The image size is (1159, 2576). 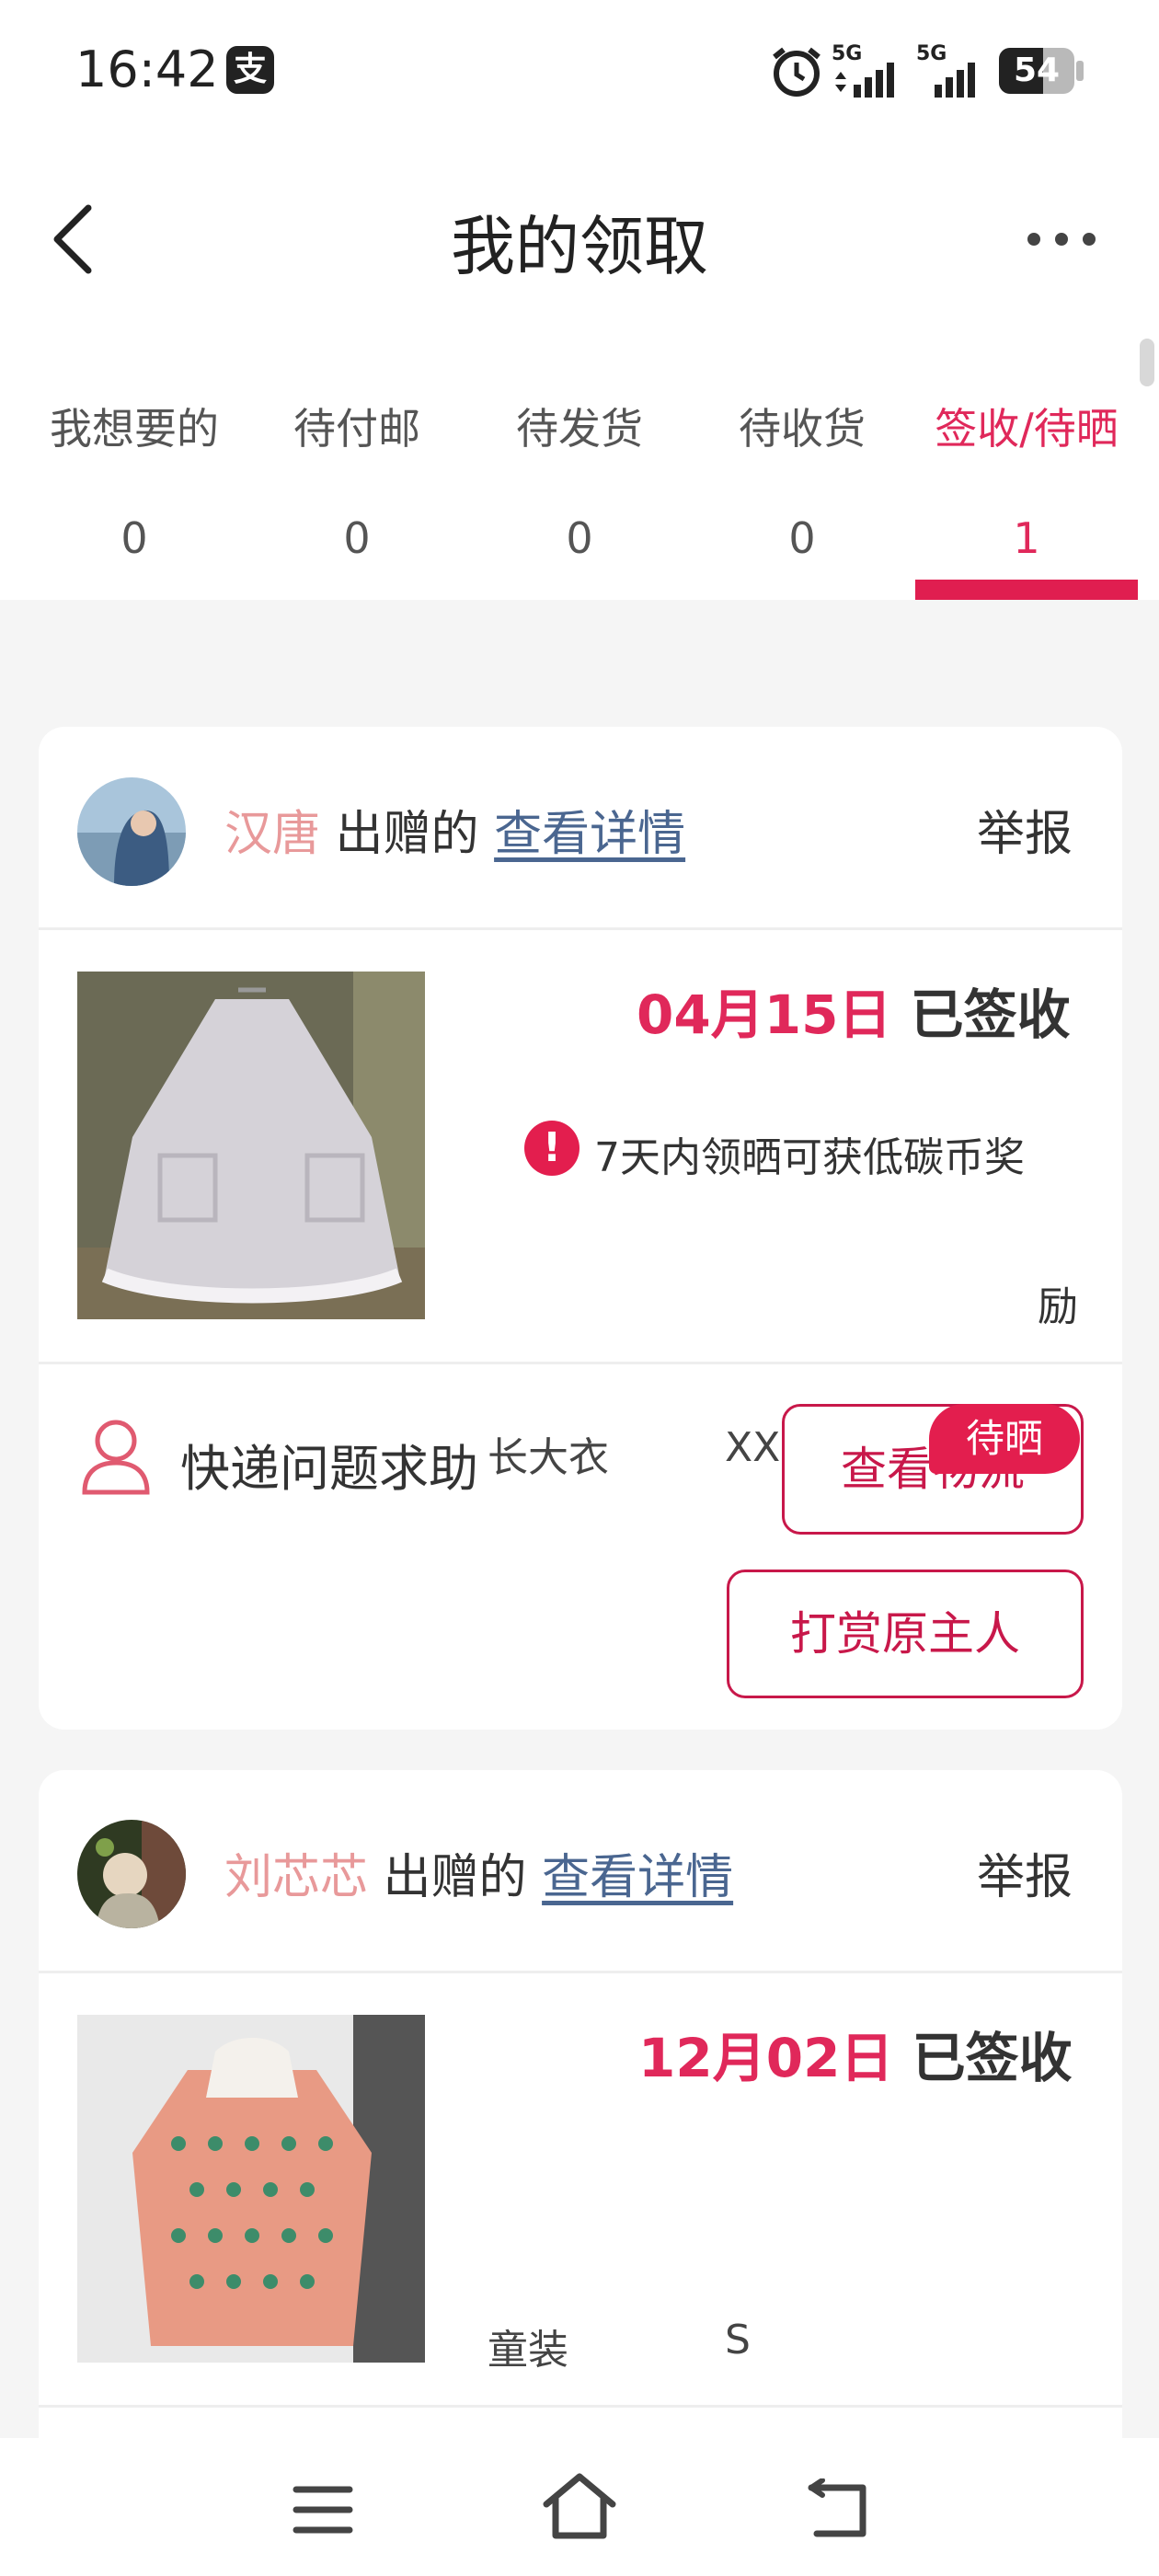 What do you see at coordinates (1080, 71) in the screenshot?
I see `battery-tip` at bounding box center [1080, 71].